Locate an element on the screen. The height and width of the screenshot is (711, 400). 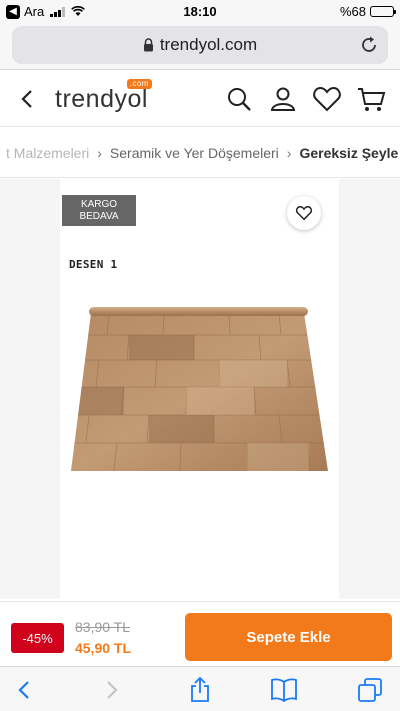
favorite-button is located at coordinates (304, 213).